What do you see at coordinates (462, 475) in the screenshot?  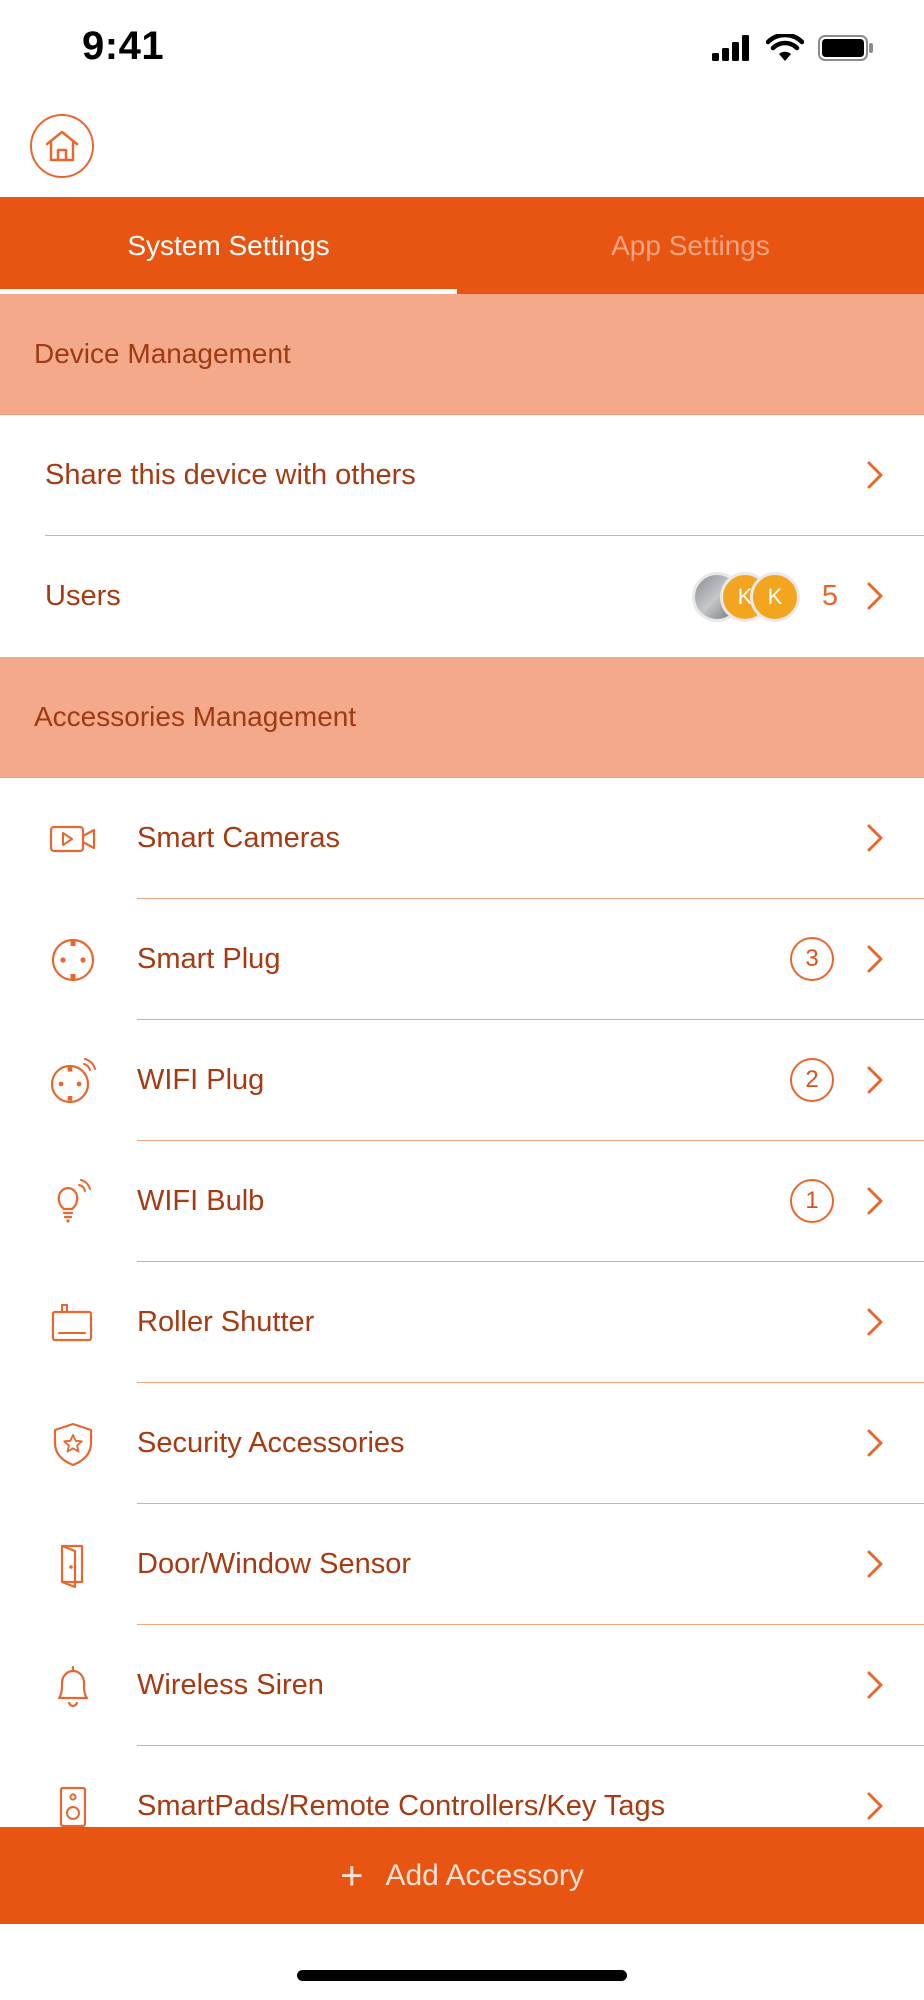 I see `share-device-row: Share this device with others` at bounding box center [462, 475].